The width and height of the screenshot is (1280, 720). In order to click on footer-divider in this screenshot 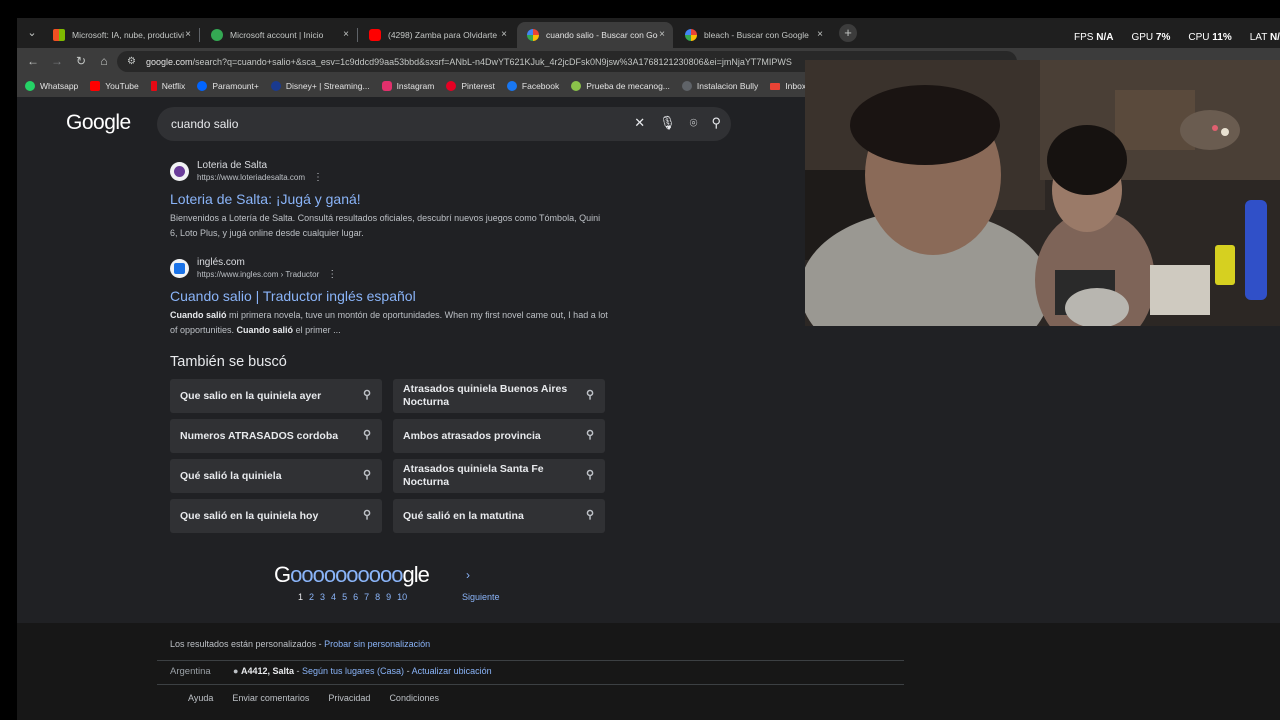, I will do `click(530, 684)`.